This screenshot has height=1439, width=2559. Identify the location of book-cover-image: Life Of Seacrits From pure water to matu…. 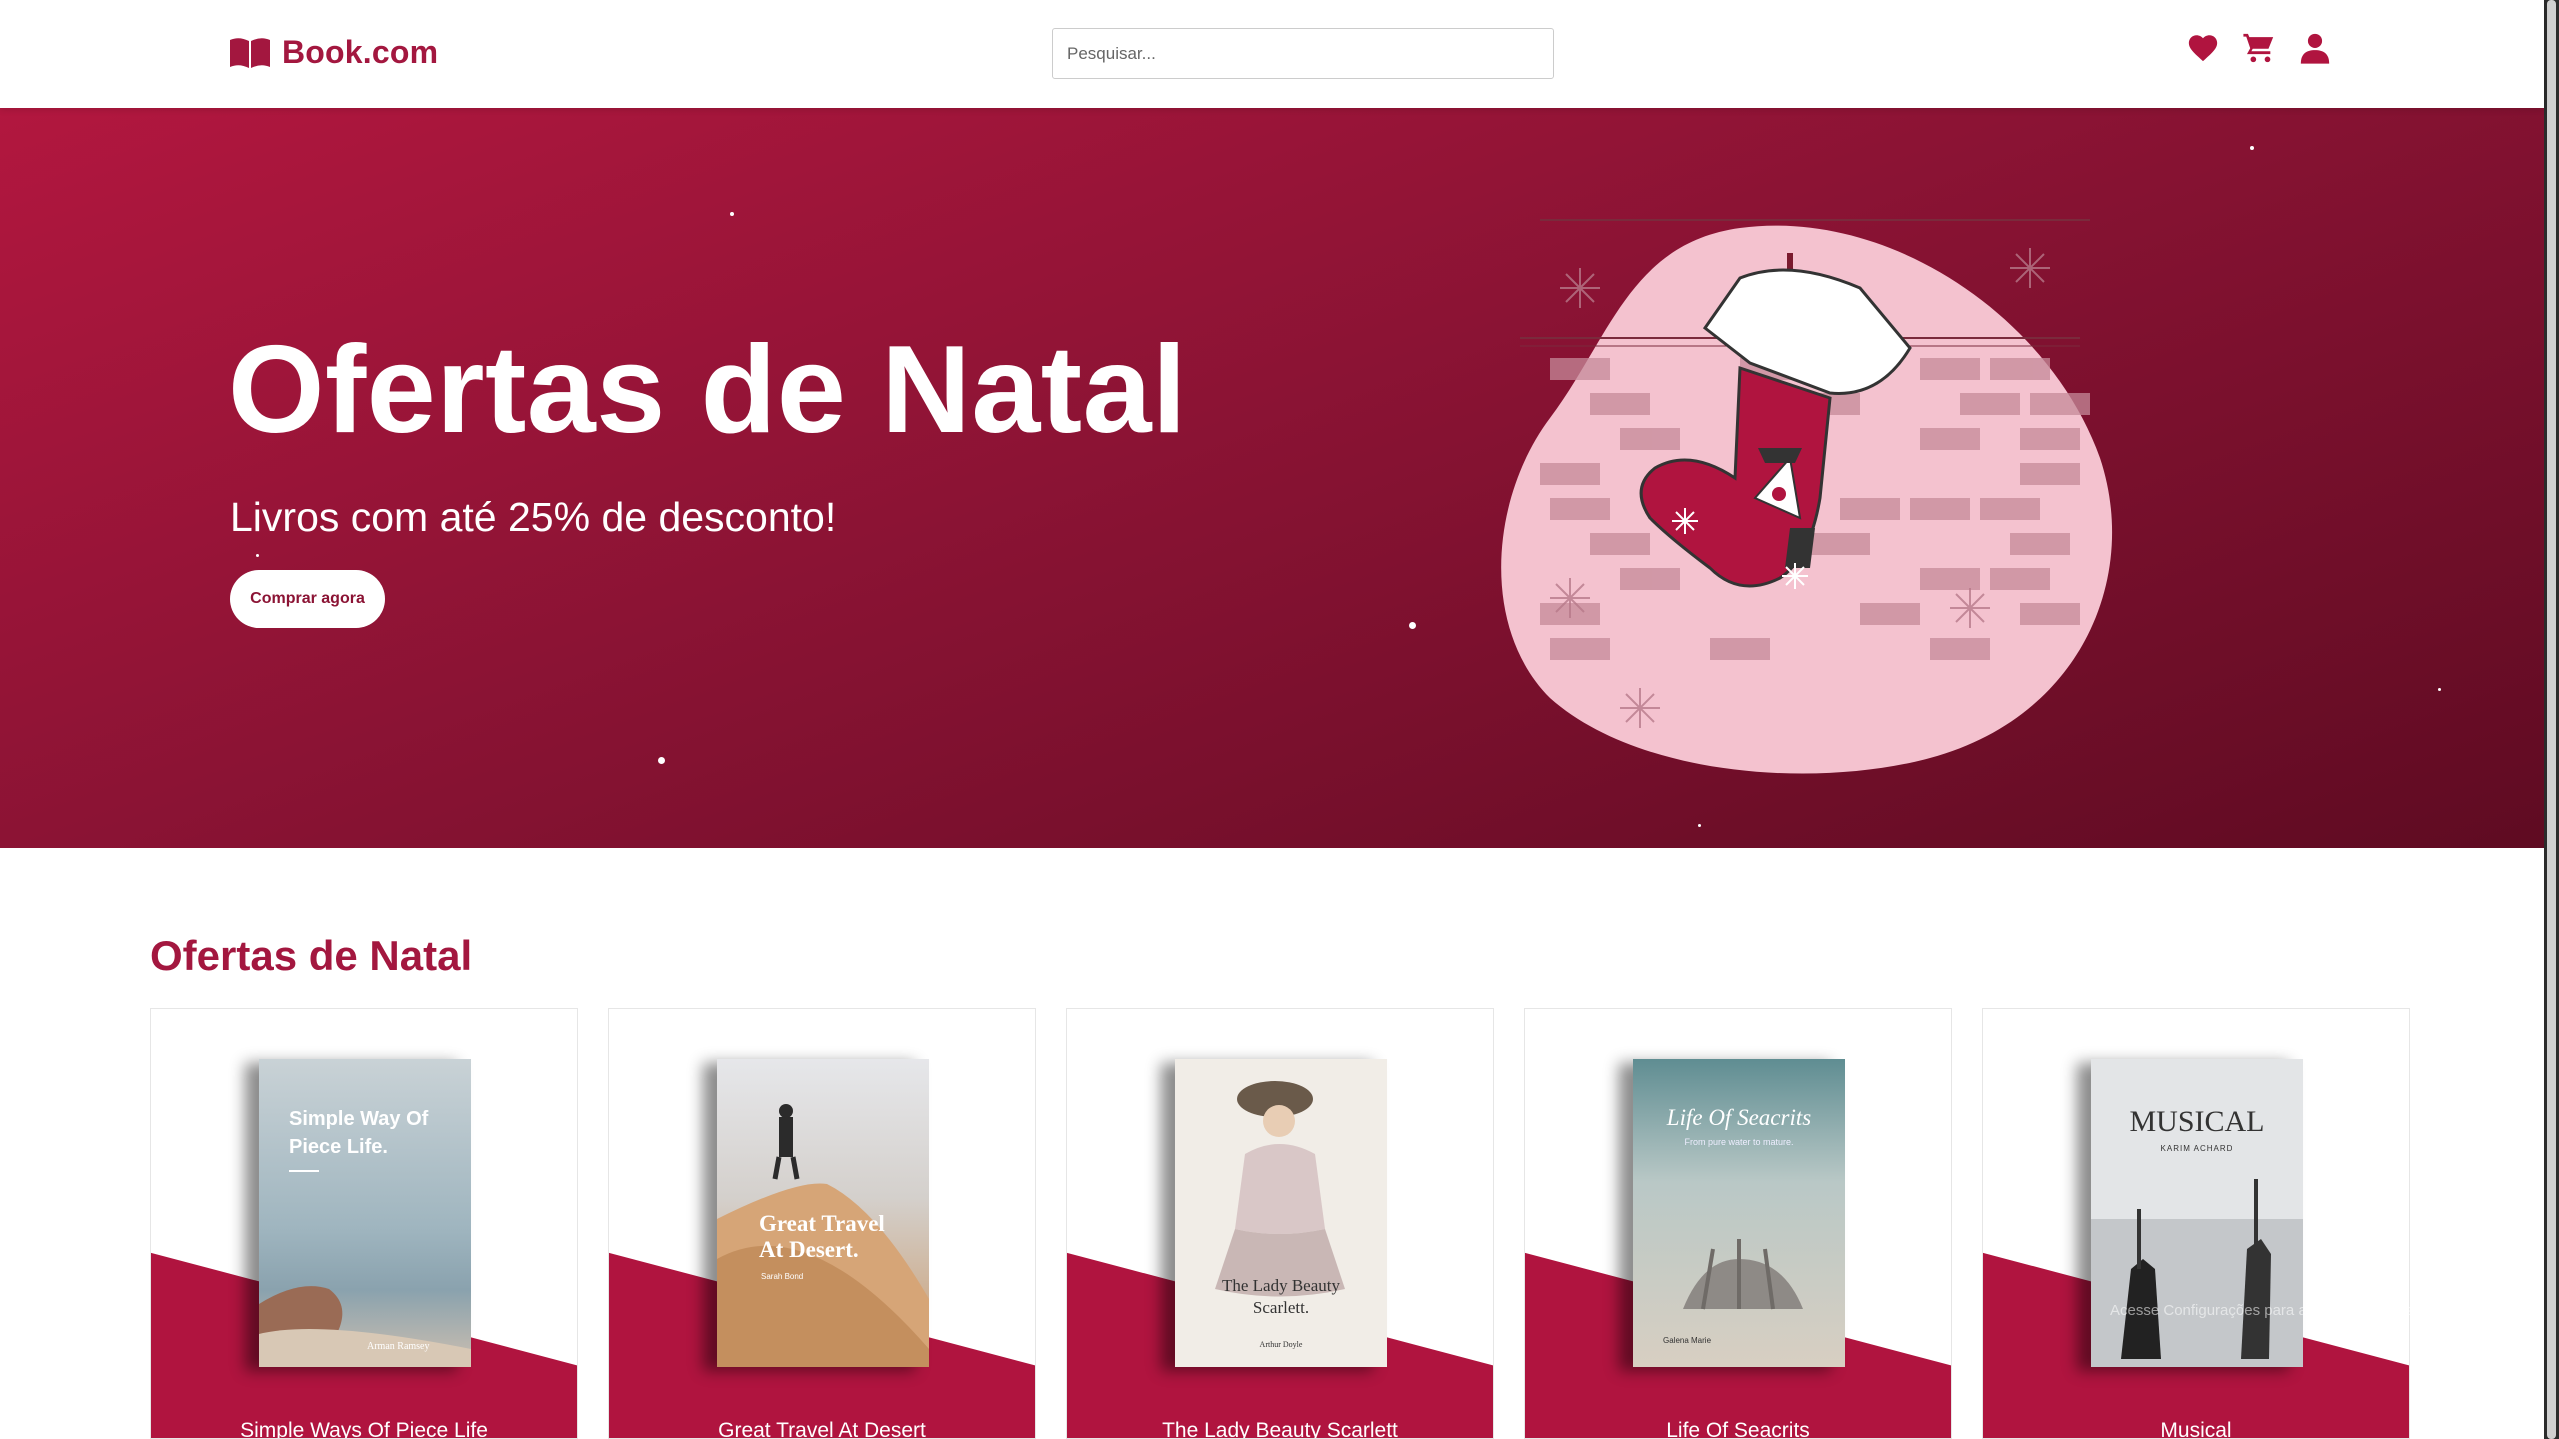
(1739, 1213).